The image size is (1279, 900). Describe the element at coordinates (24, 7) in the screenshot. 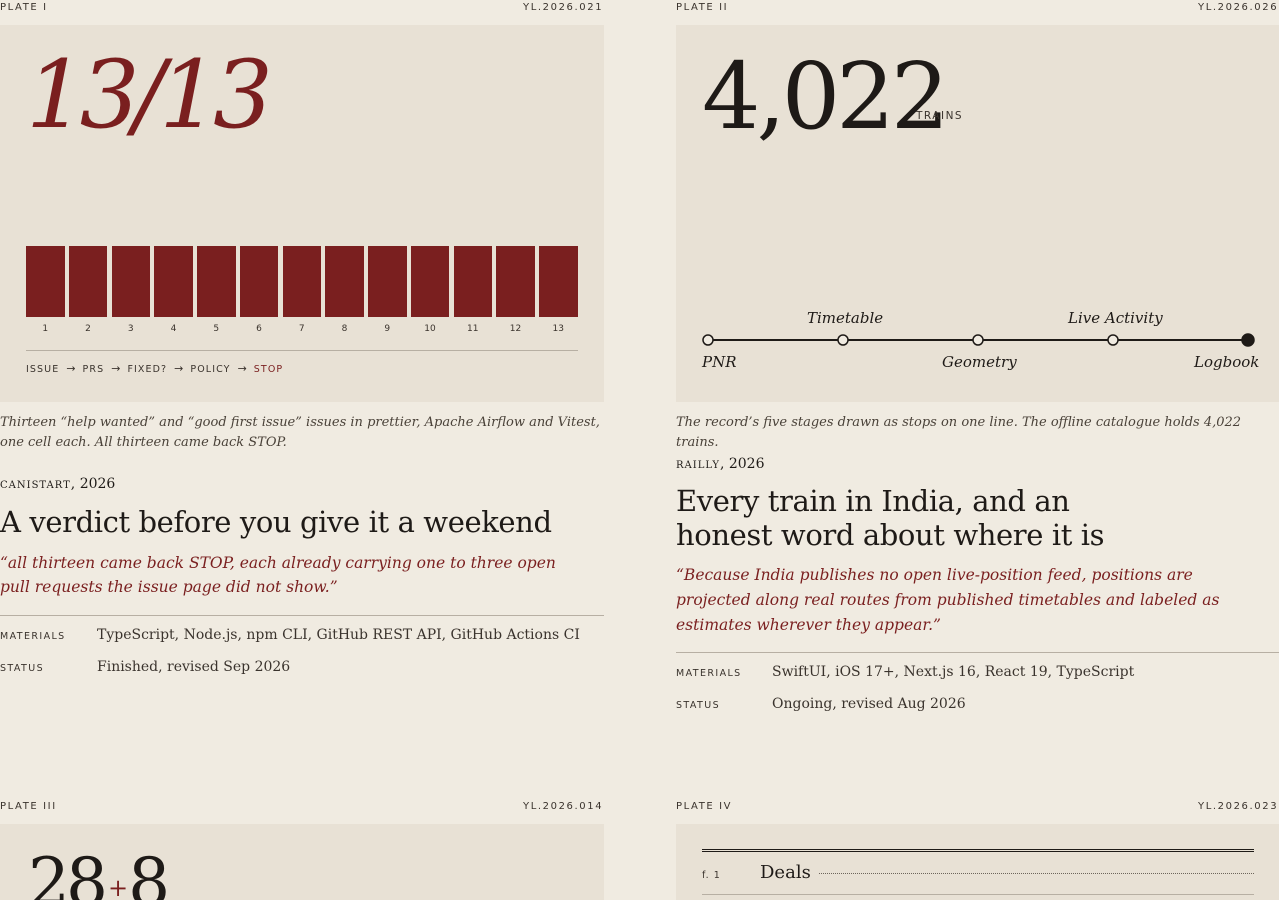

I see `plate-label: PLATE I` at that location.